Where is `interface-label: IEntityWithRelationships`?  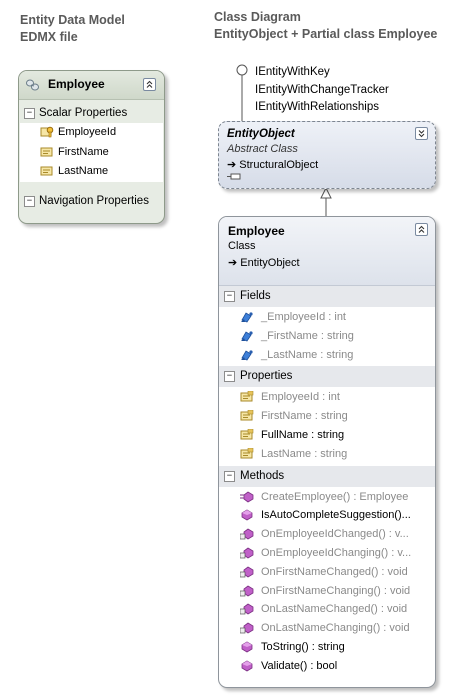 interface-label: IEntityWithRelationships is located at coordinates (322, 108).